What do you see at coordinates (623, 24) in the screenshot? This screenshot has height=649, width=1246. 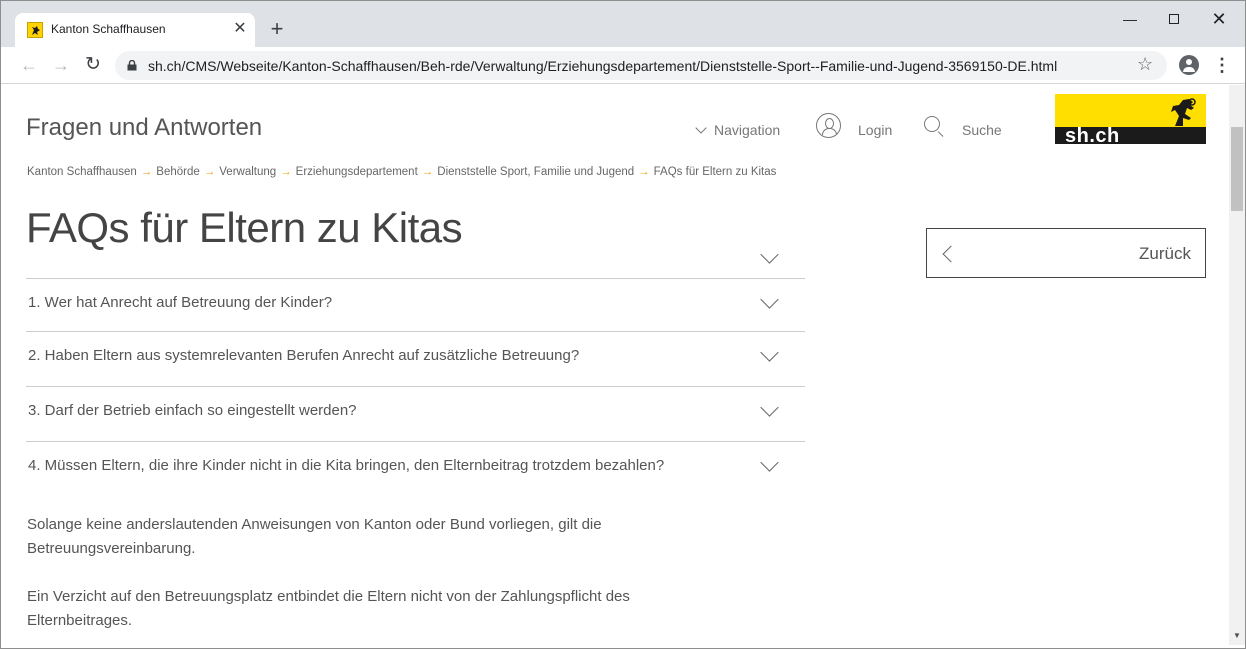 I see `tab-strip: Kanton Schaffhausen ✕ + — ✕` at bounding box center [623, 24].